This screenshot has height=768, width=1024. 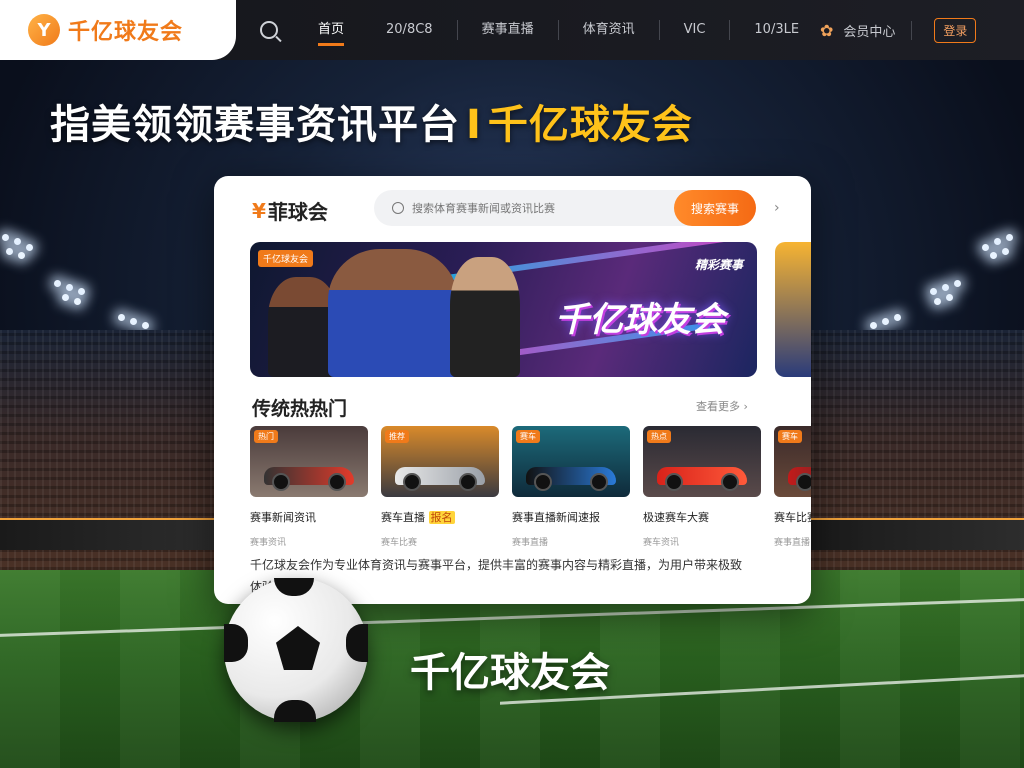 I want to click on nav-item-3: 赛事直播, so click(x=508, y=30).